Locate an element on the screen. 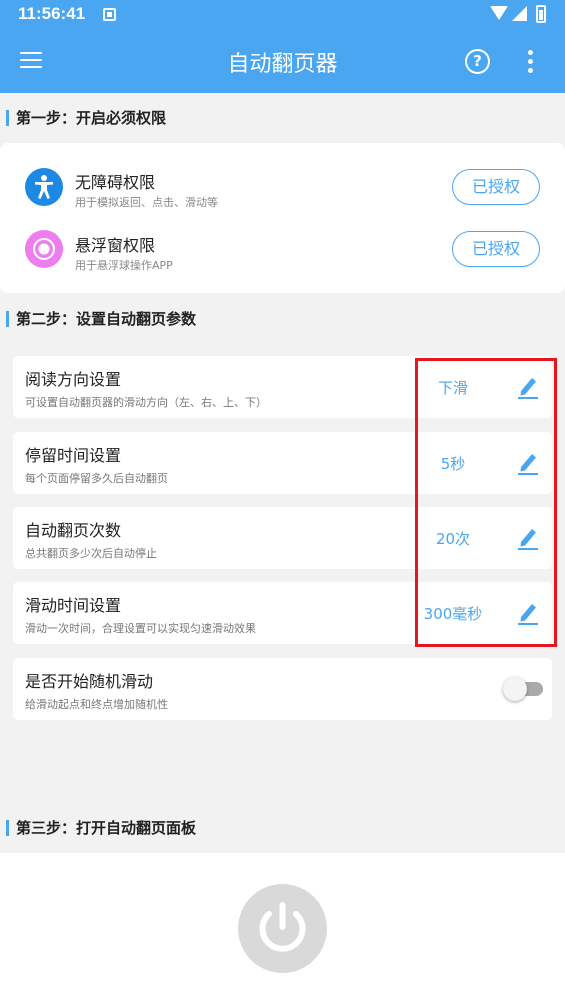  param-desc: 滑动一次时间，合理设置可以实现匀速滑动效果 is located at coordinates (140, 628).